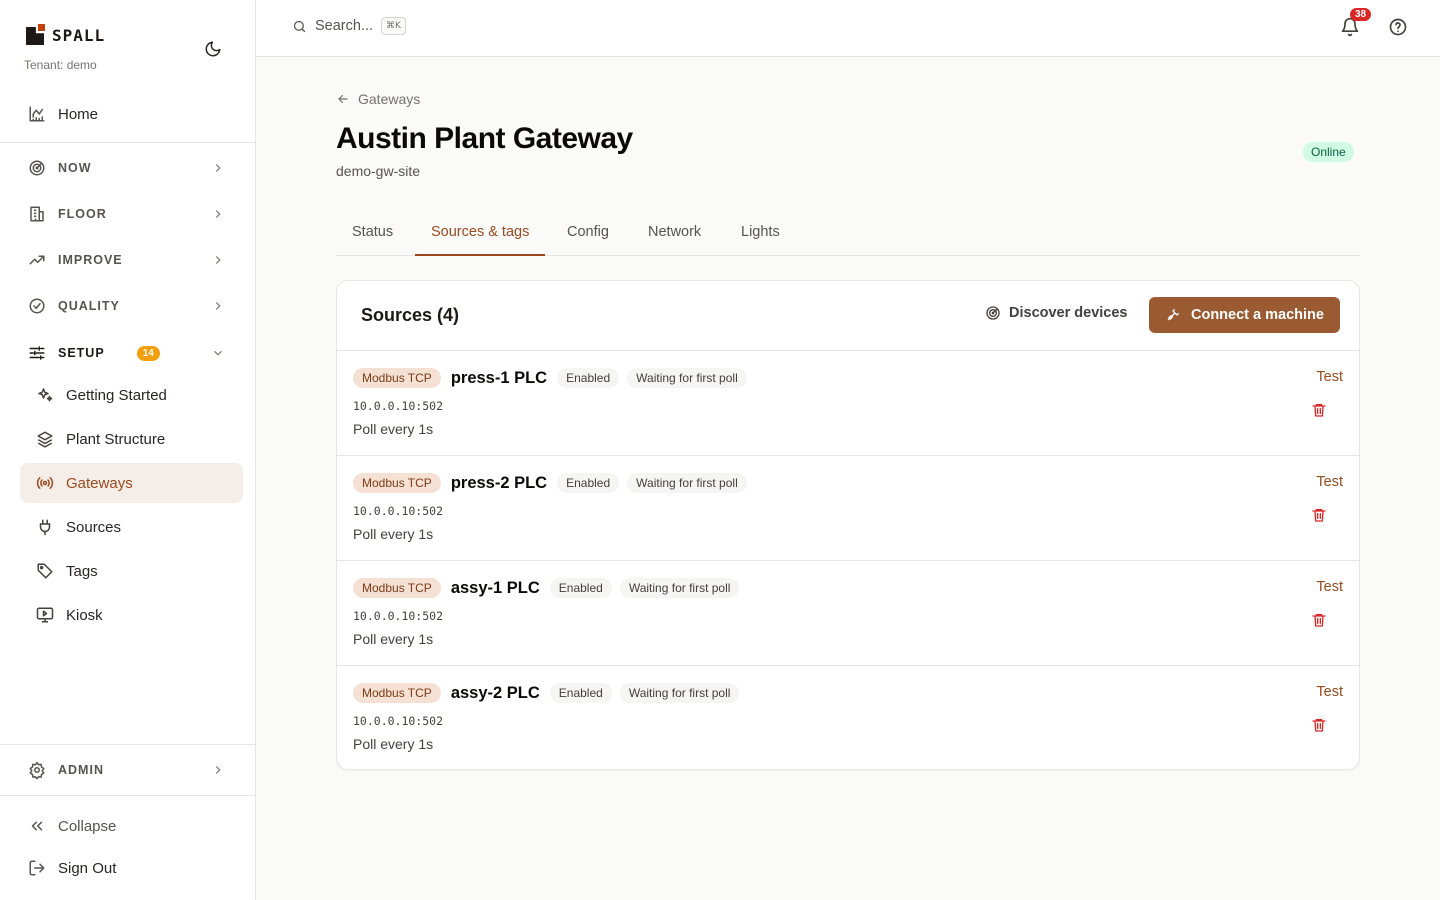 The width and height of the screenshot is (1440, 900). Describe the element at coordinates (131, 214) in the screenshot. I see `sidebar-section-floor: FLOOR` at that location.